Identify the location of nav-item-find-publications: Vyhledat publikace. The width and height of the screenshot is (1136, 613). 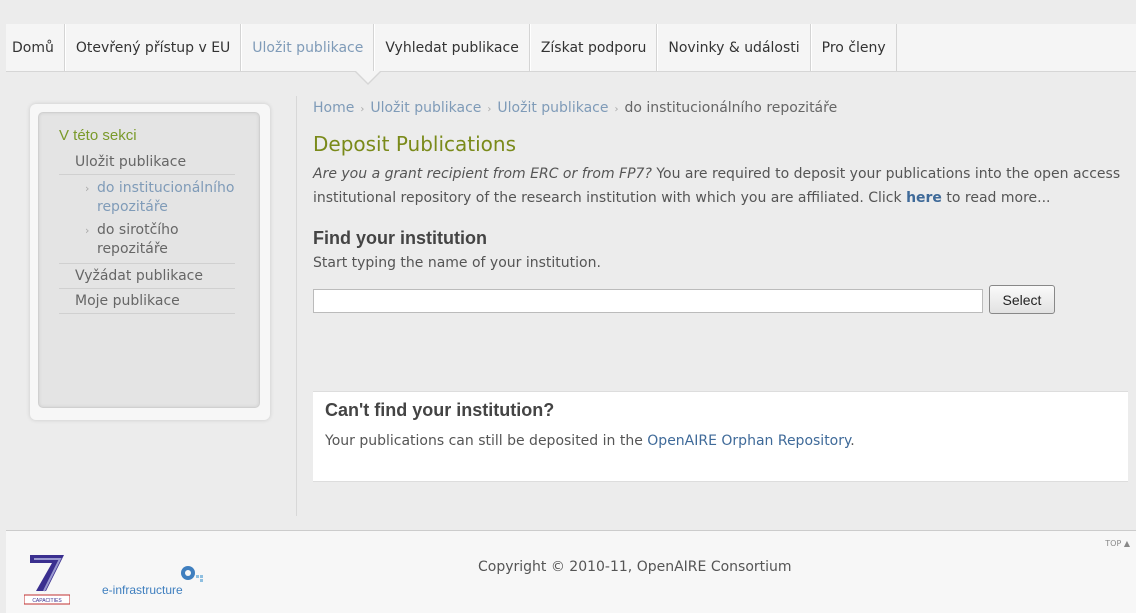
(452, 47).